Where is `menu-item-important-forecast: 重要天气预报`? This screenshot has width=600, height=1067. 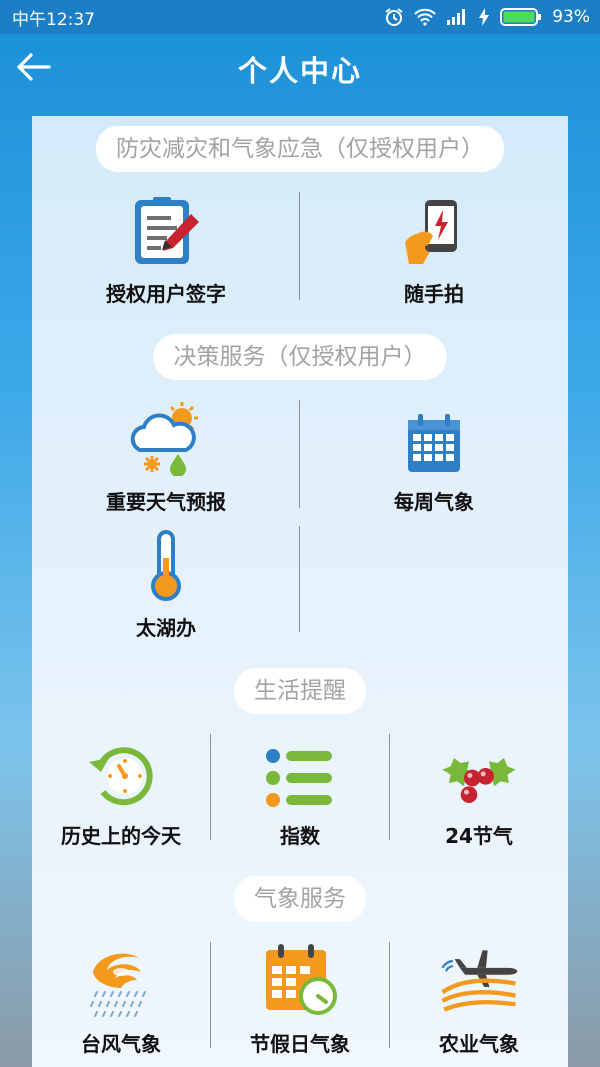
menu-item-important-forecast: 重要天气预报 is located at coordinates (166, 458).